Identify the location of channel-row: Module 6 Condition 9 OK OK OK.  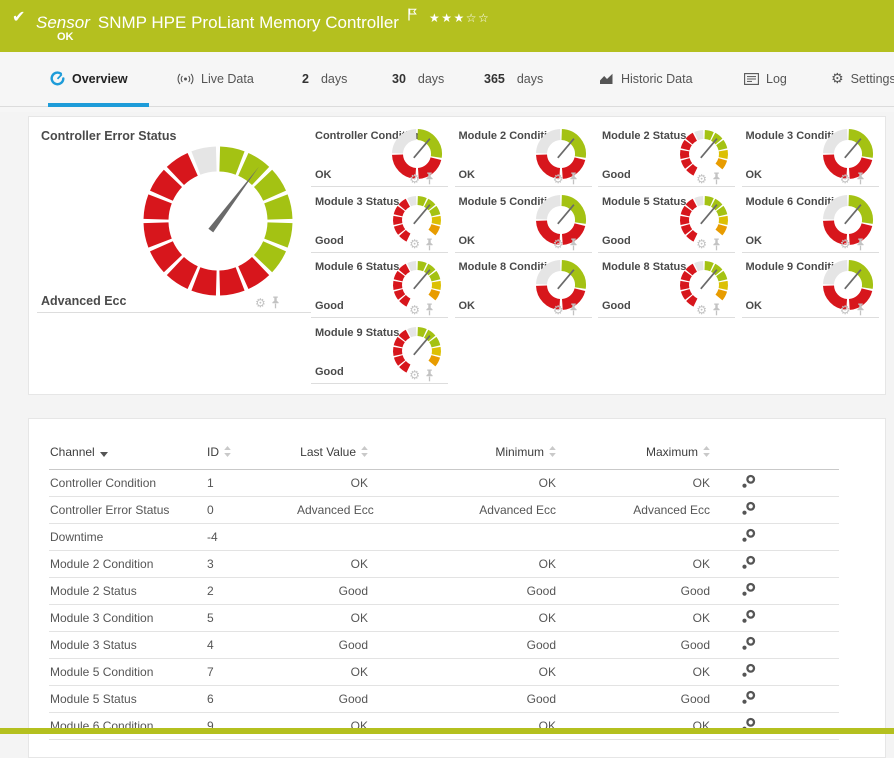
(444, 726).